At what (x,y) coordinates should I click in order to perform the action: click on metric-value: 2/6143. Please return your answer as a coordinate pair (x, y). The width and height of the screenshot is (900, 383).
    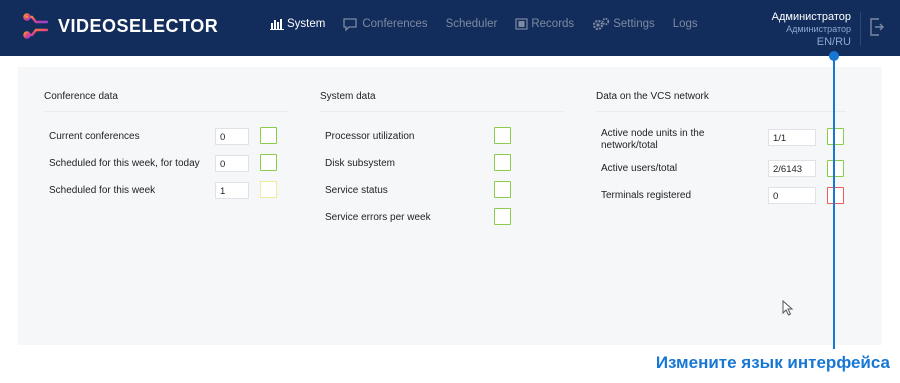
    Looking at the image, I should click on (792, 168).